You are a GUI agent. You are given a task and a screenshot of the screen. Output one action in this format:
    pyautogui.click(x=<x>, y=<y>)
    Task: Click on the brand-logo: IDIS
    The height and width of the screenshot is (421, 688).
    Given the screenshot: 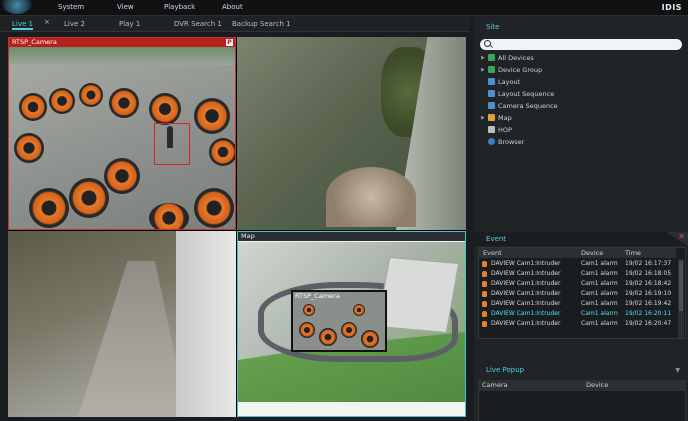 What is the action you would take?
    pyautogui.click(x=671, y=7)
    